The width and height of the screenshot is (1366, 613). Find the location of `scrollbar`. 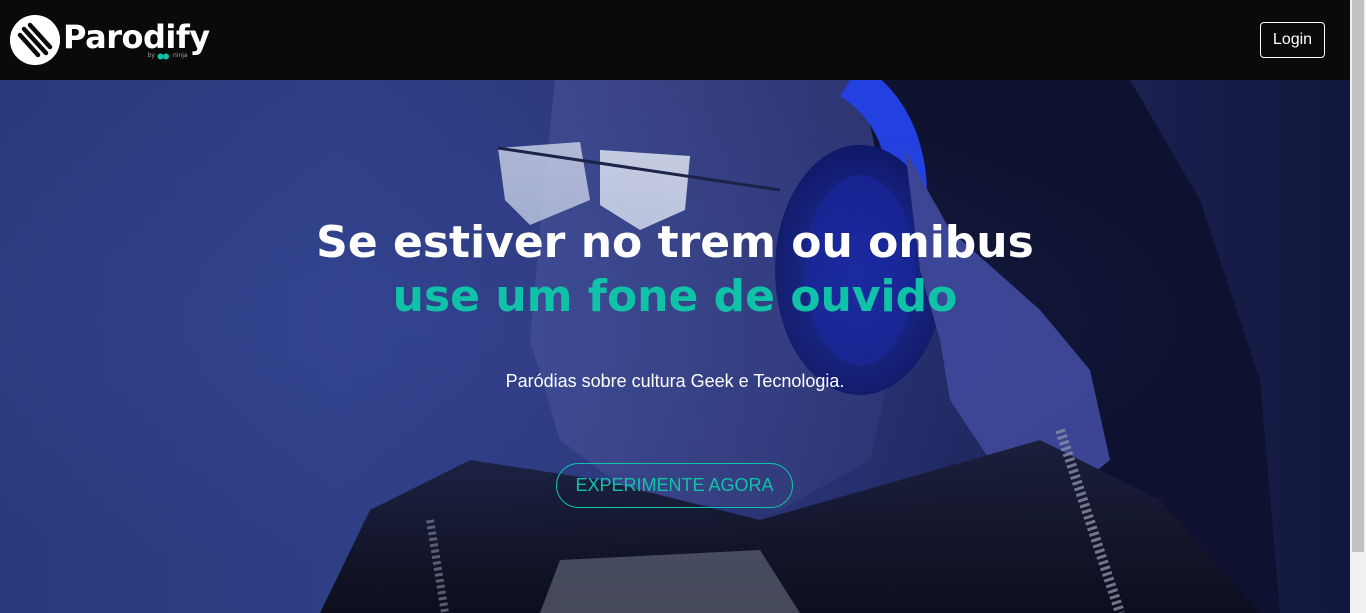

scrollbar is located at coordinates (1358, 306).